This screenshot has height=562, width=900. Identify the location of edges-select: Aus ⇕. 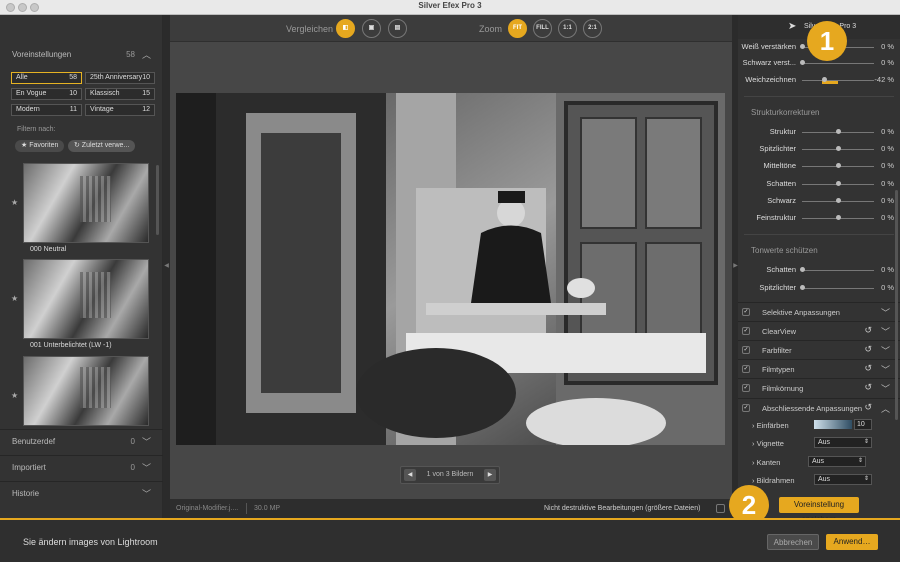
(837, 461).